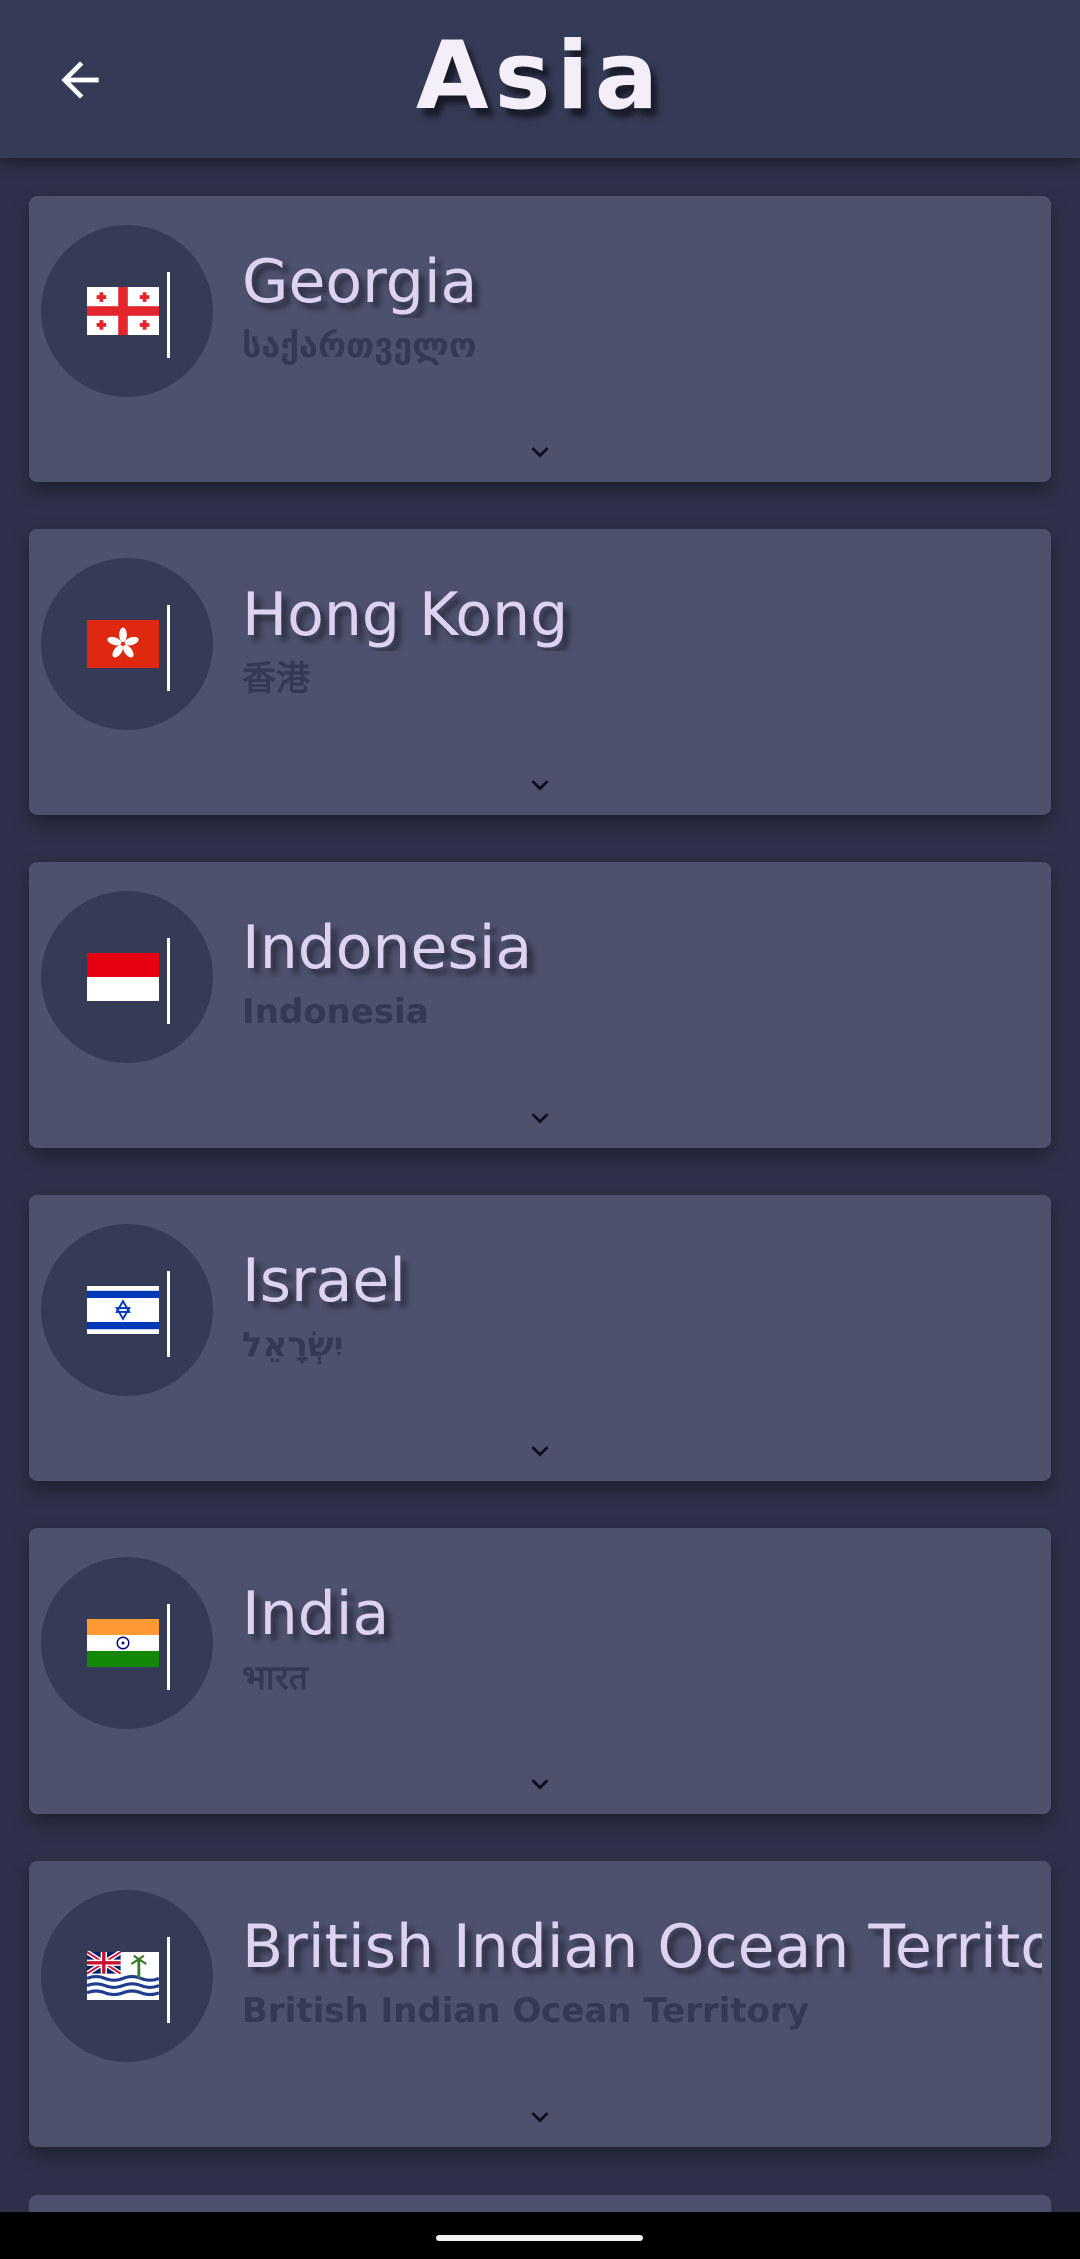 The image size is (1080, 2259). What do you see at coordinates (123, 1310) in the screenshot?
I see `israel-flag-icon` at bounding box center [123, 1310].